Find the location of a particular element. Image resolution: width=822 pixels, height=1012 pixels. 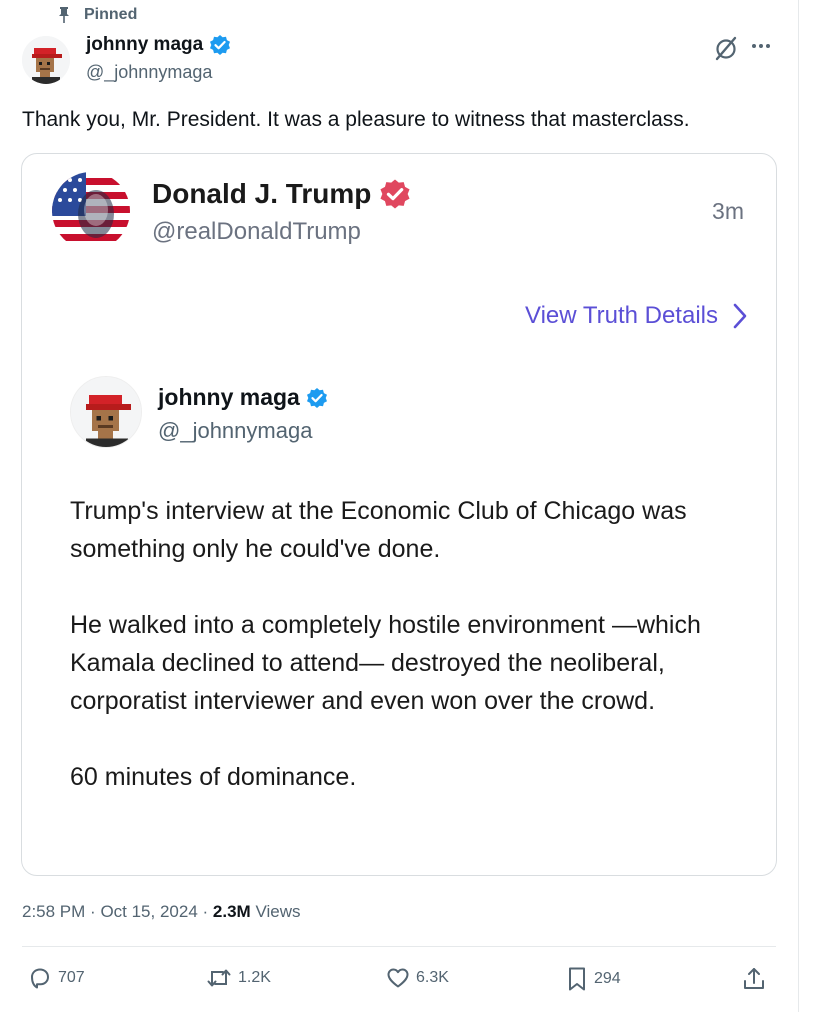

trump-name: Donald J. Trump is located at coordinates (261, 194).